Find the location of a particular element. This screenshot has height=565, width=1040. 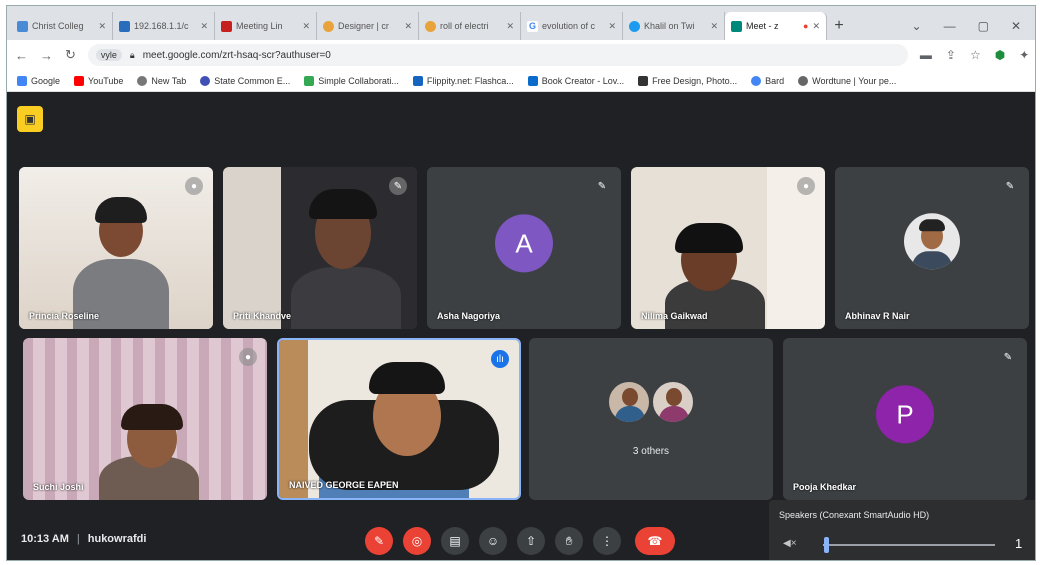

maximize-icon: ▢ is located at coordinates (983, 26).